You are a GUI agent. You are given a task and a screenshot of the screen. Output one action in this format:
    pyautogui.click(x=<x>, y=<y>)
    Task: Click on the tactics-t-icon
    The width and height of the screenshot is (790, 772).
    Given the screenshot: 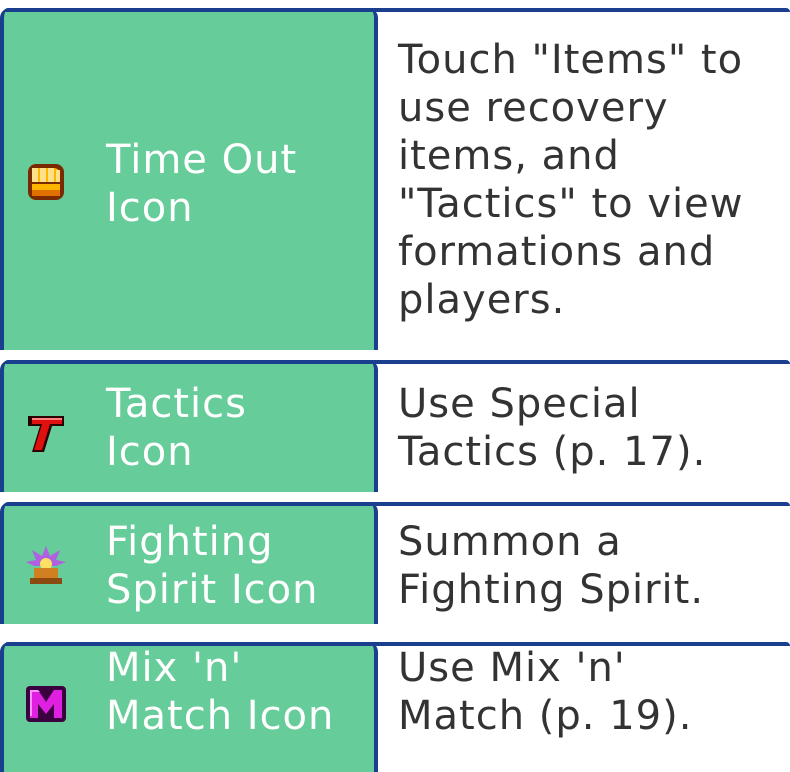 What is the action you would take?
    pyautogui.click(x=46, y=434)
    